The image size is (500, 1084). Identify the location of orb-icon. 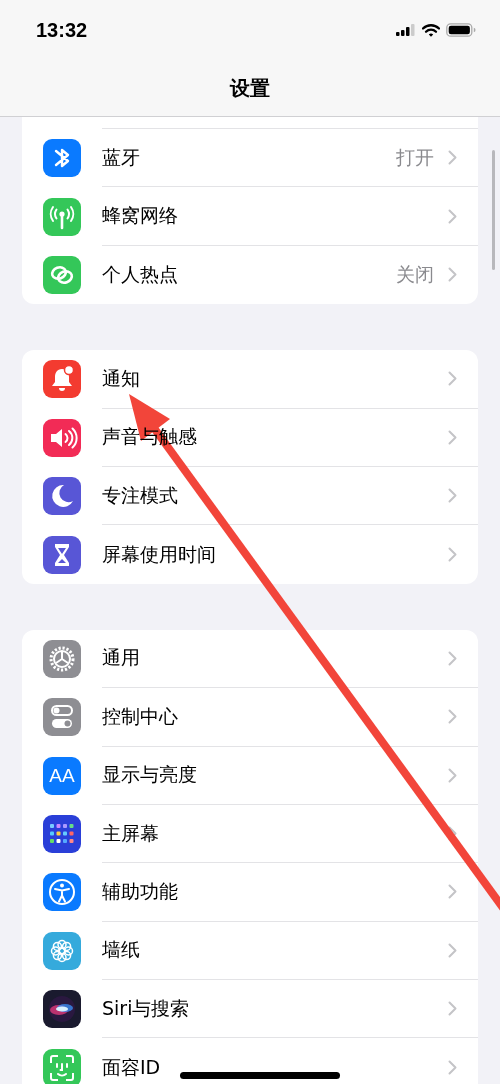
(62, 1009).